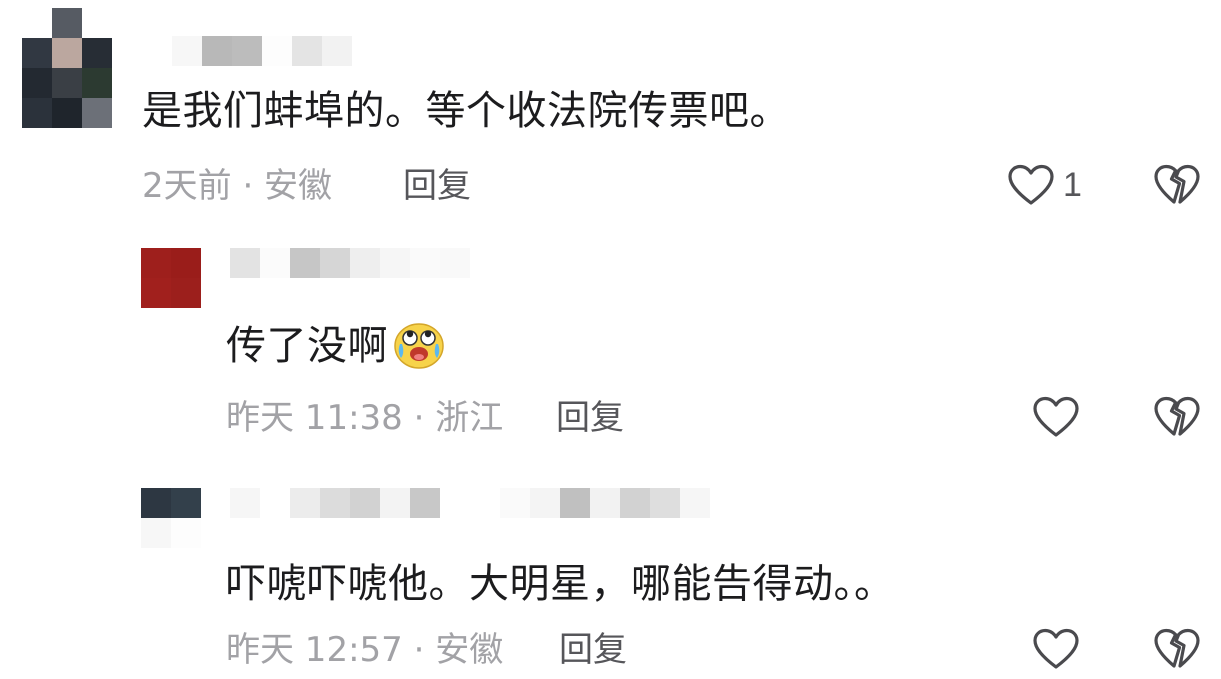 This screenshot has height=679, width=1221. What do you see at coordinates (560, 584) in the screenshot?
I see `comment-text: 吓唬吓唬他。大明星，哪能告得动。。` at bounding box center [560, 584].